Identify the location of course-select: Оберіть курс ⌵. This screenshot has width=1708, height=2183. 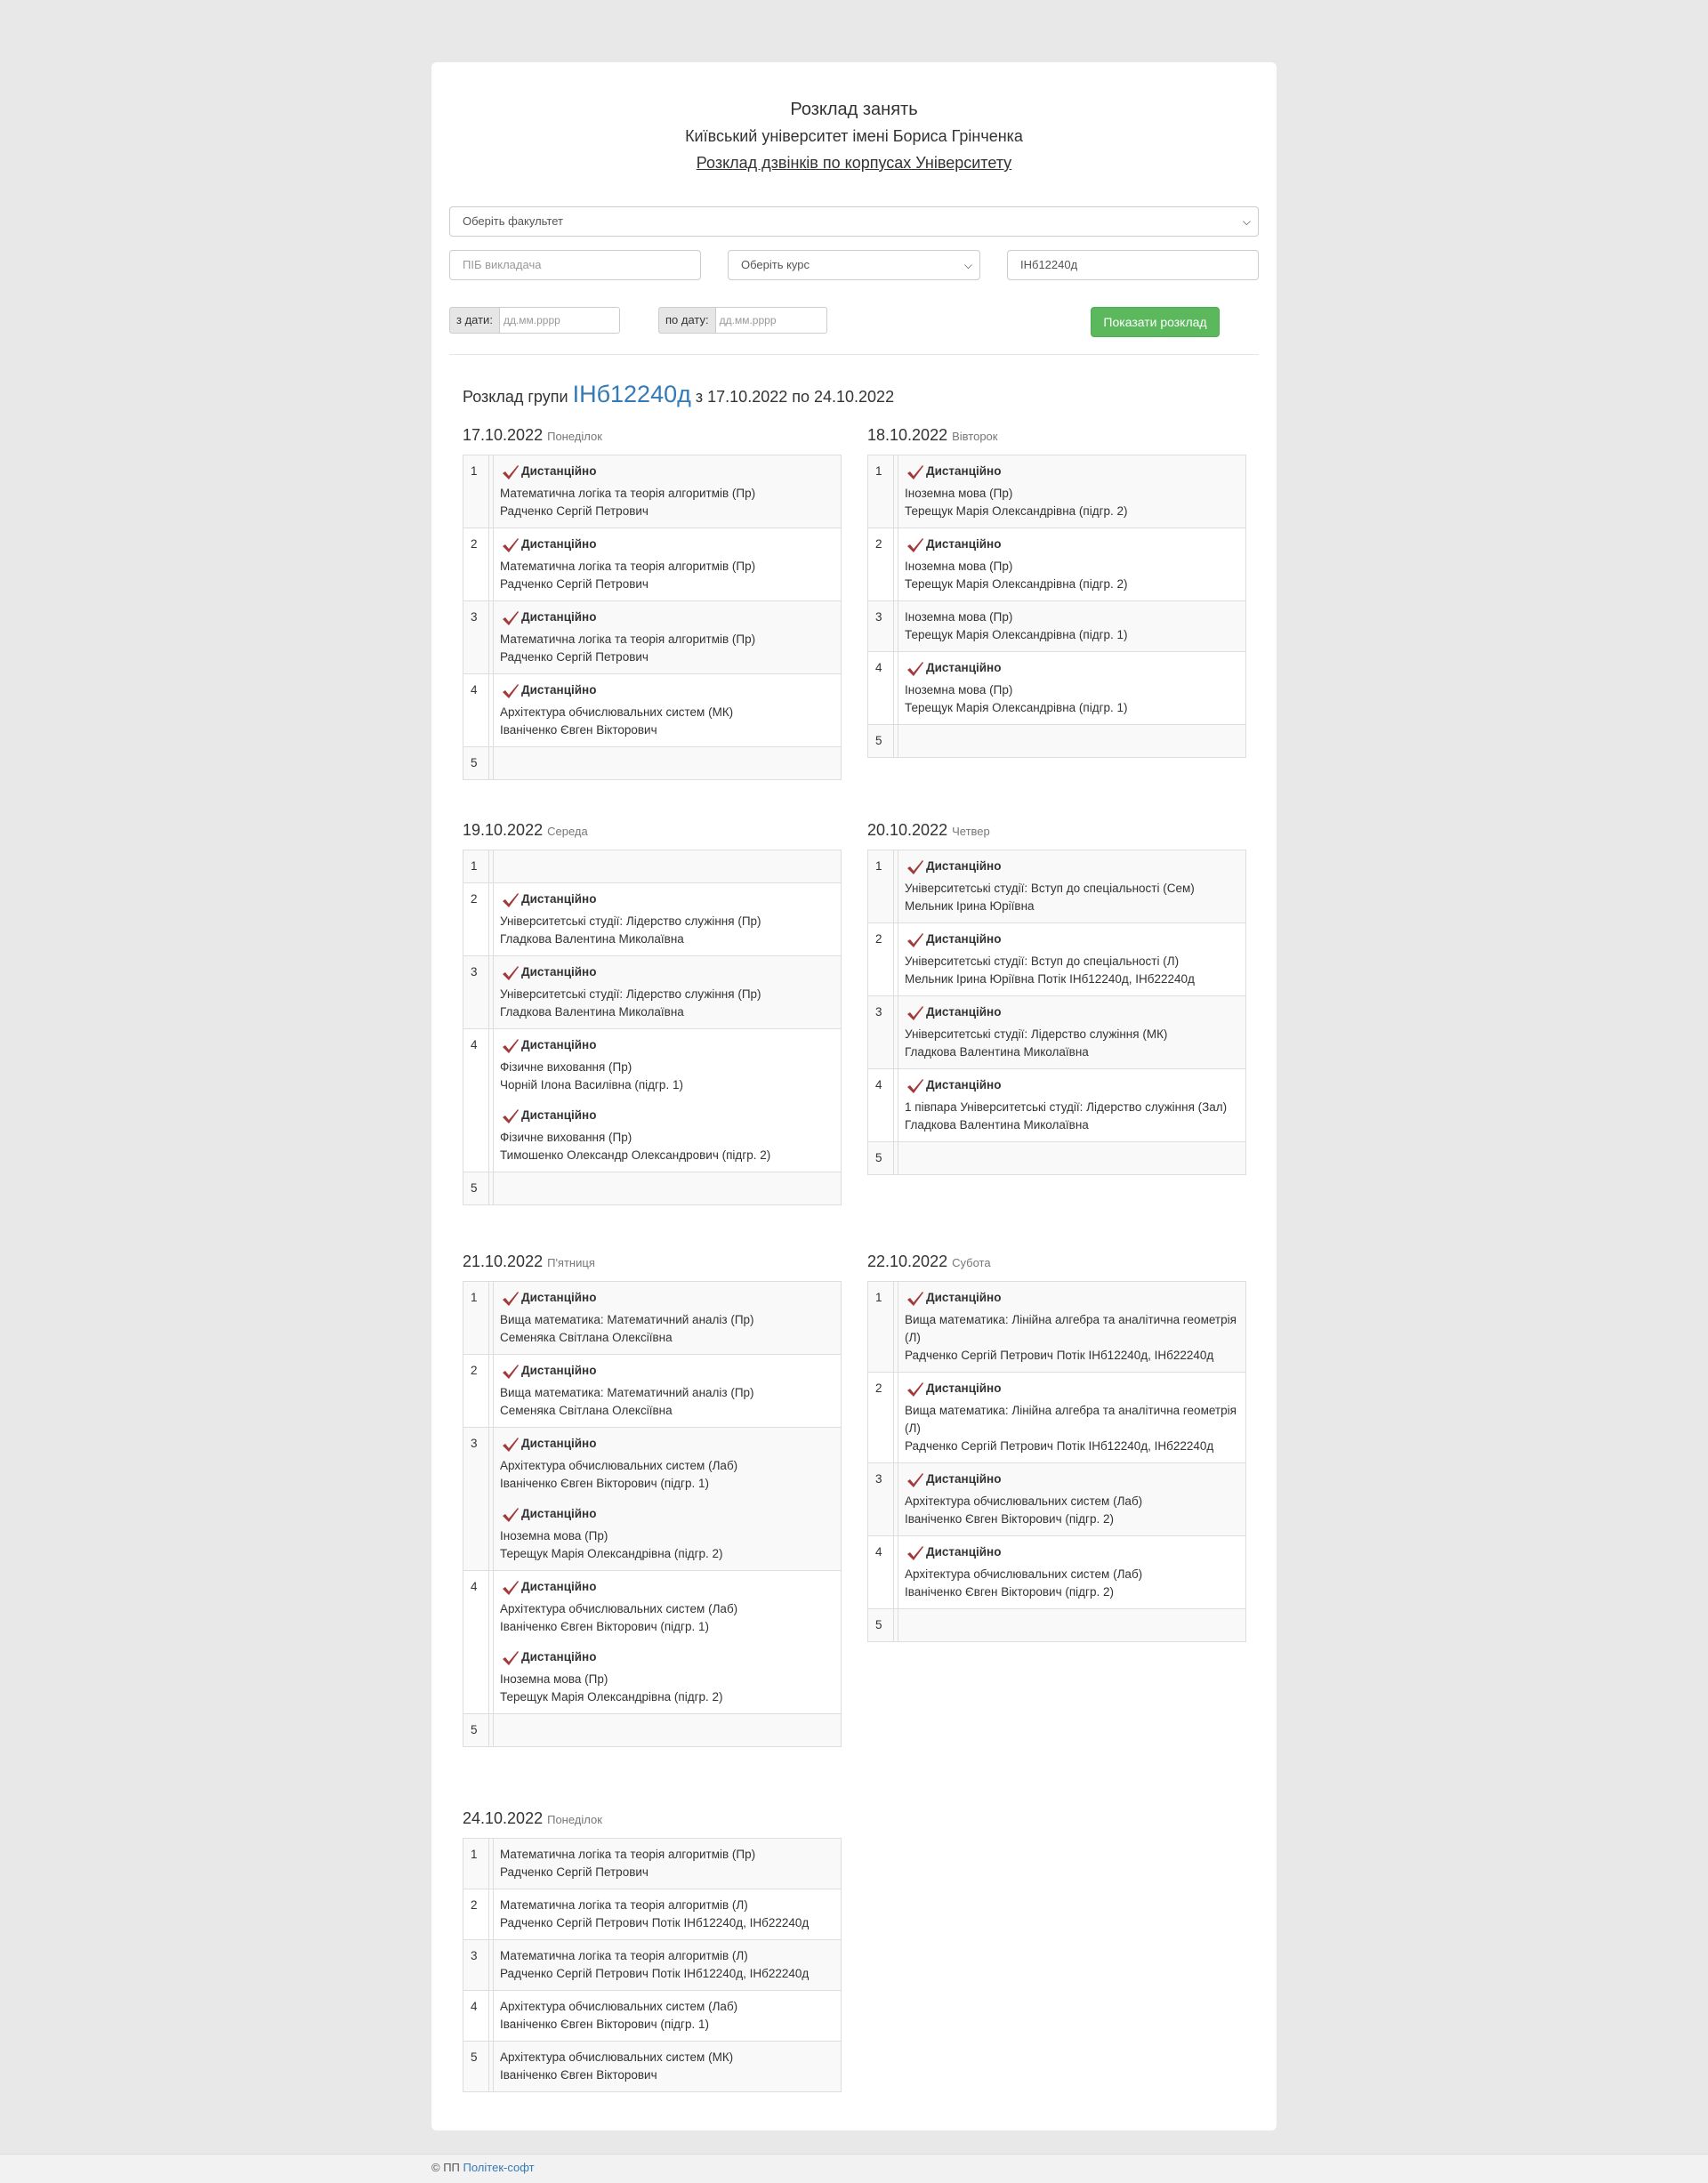
(854, 265).